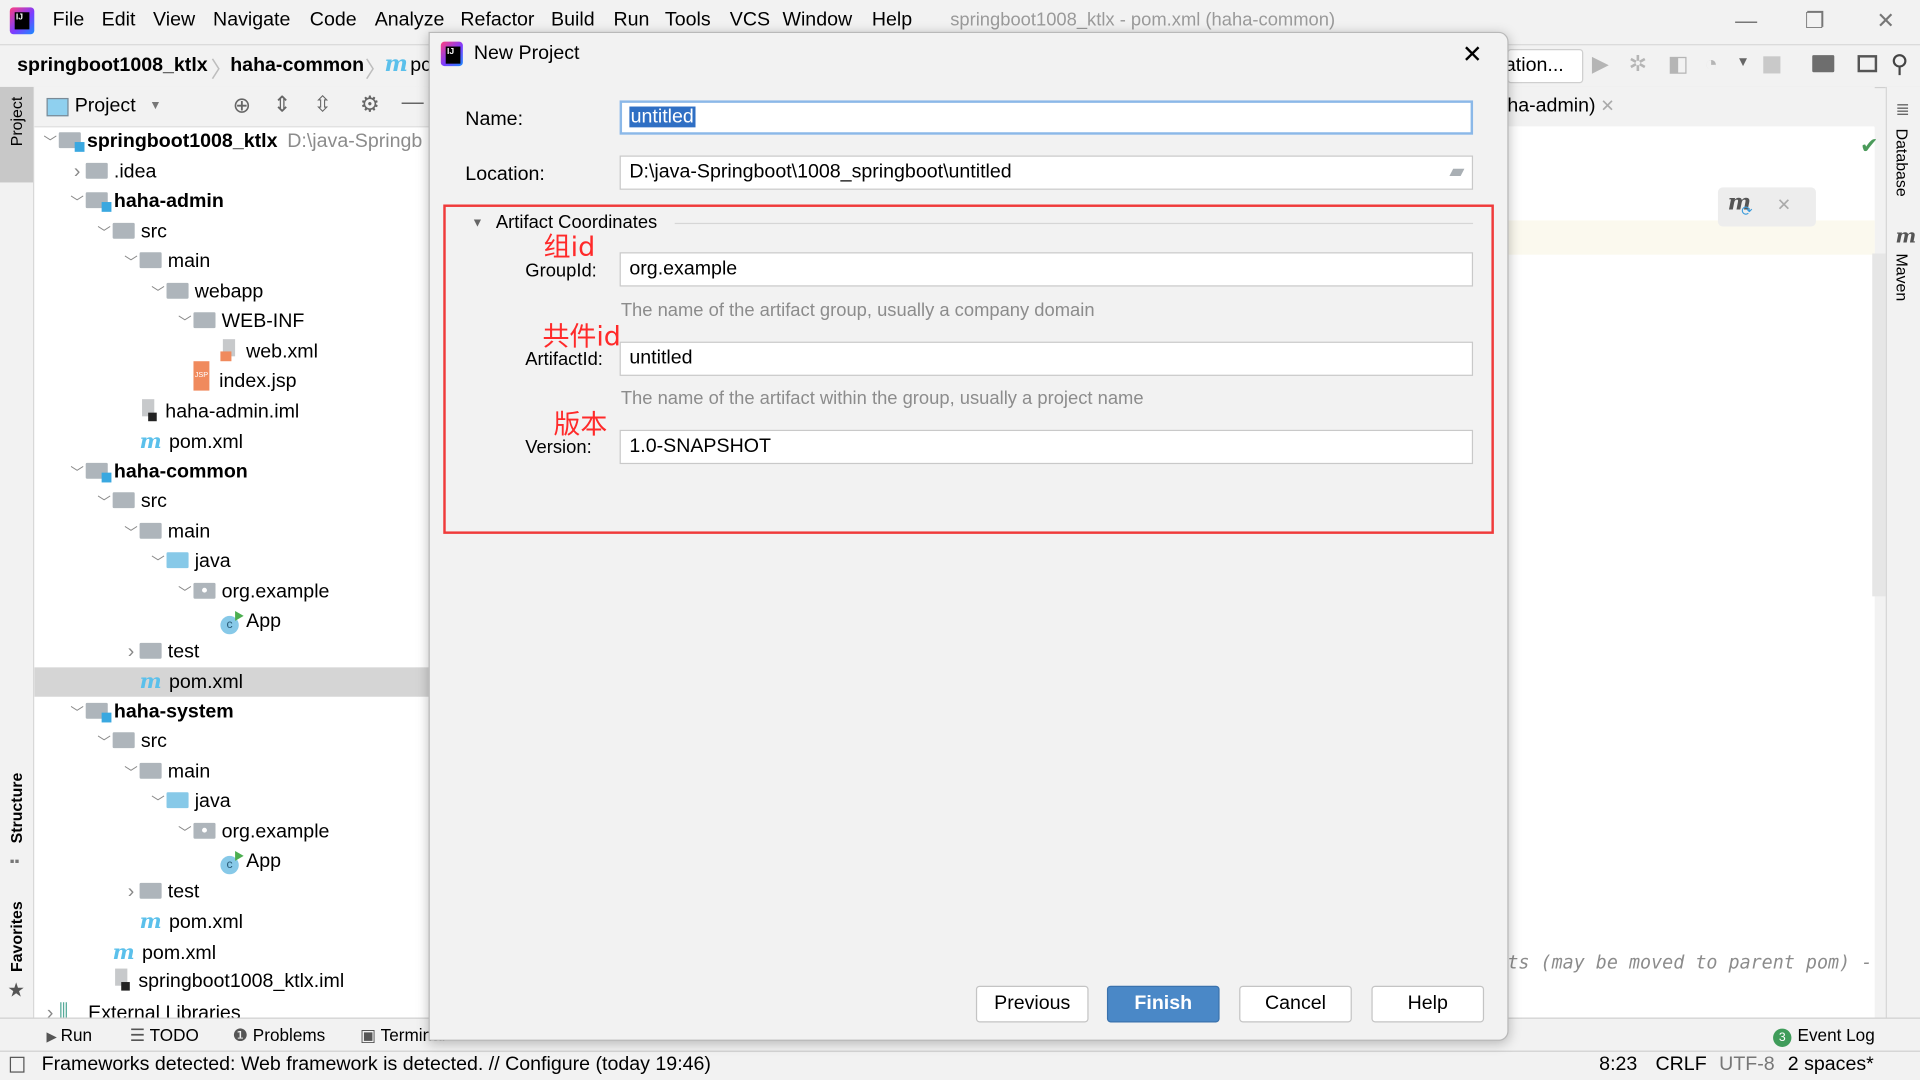  I want to click on folder-browse-icon: ▰, so click(1456, 173).